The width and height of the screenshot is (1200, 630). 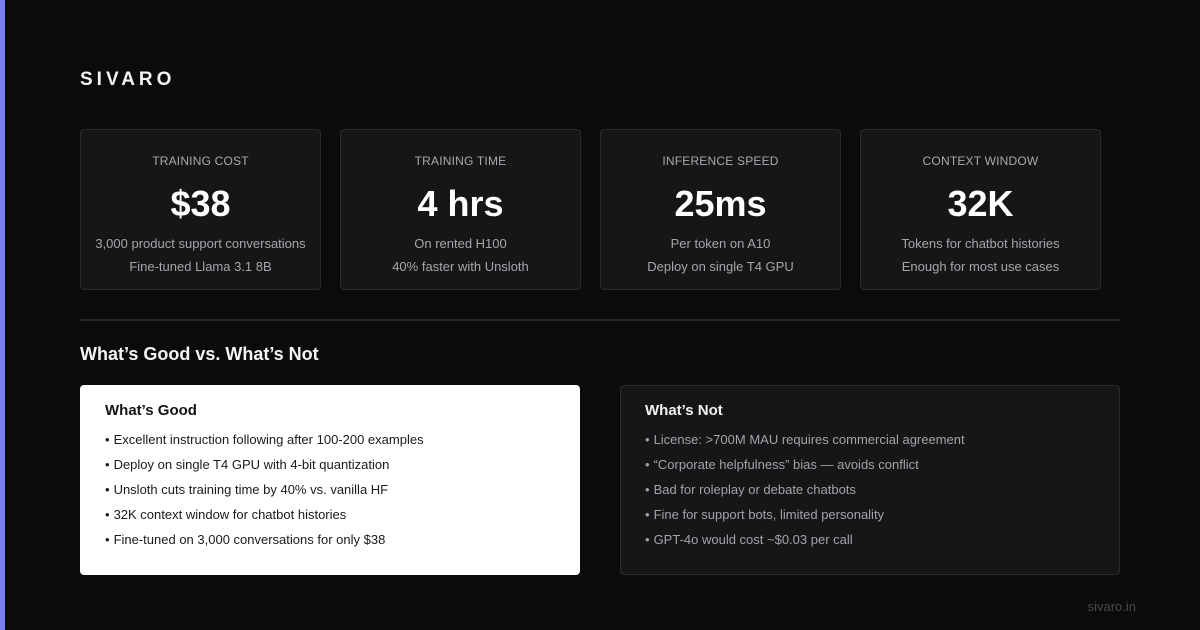 What do you see at coordinates (200, 161) in the screenshot?
I see `stat-label: TRAINING COST` at bounding box center [200, 161].